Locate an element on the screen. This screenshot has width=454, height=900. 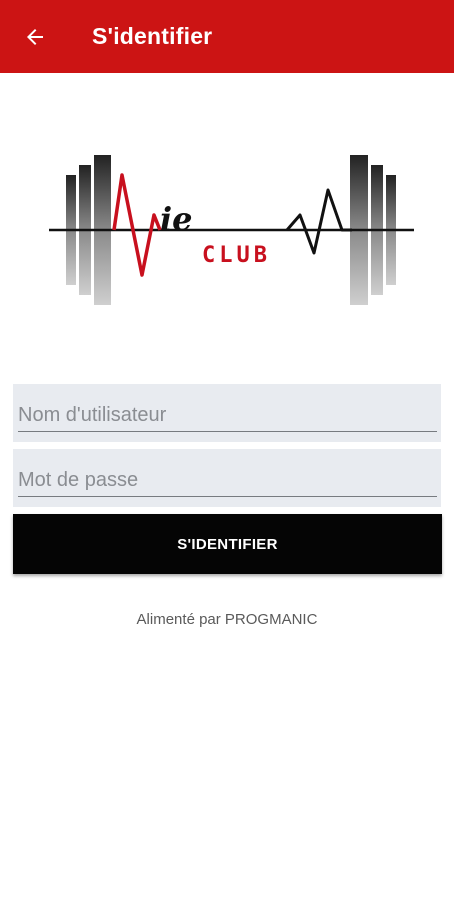
arrow-left-icon is located at coordinates (35, 36).